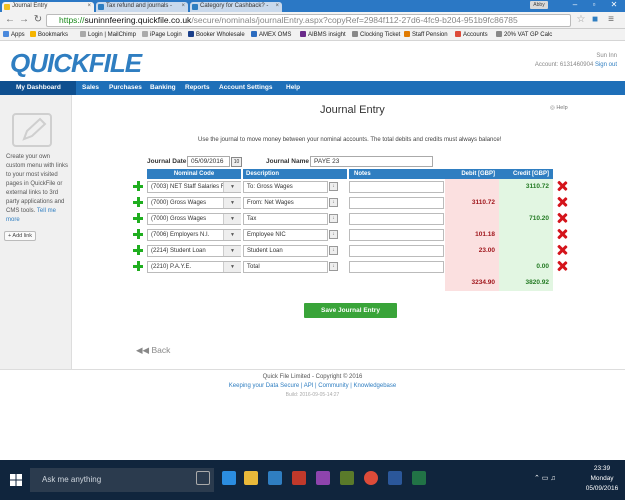 The width and height of the screenshot is (625, 500). I want to click on bookmark-mailchimp: Login | MailChimp, so click(108, 34).